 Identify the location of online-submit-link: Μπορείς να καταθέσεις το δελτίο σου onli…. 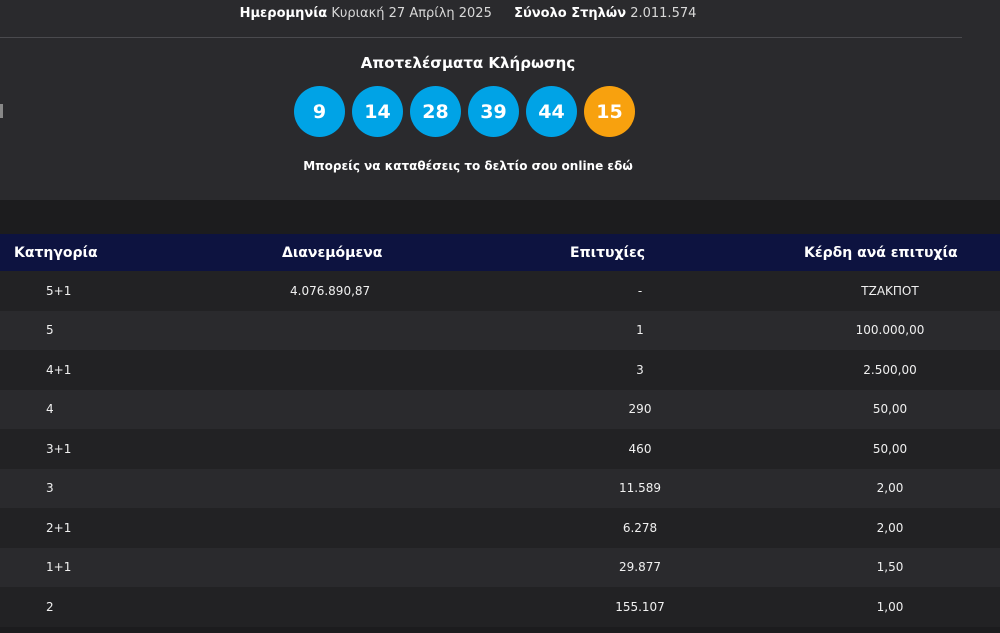
(468, 166).